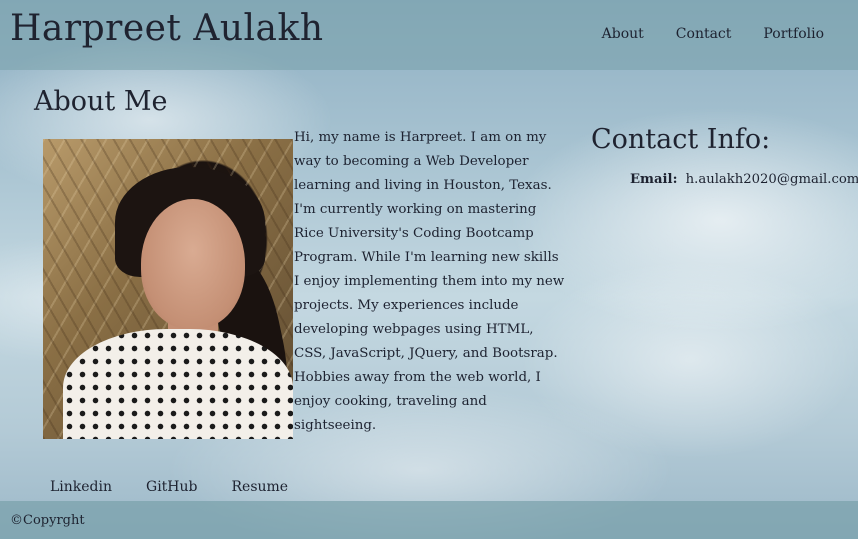  I want to click on site-header: Harpreet Aulakh About Contact Portfolio, so click(429, 35).